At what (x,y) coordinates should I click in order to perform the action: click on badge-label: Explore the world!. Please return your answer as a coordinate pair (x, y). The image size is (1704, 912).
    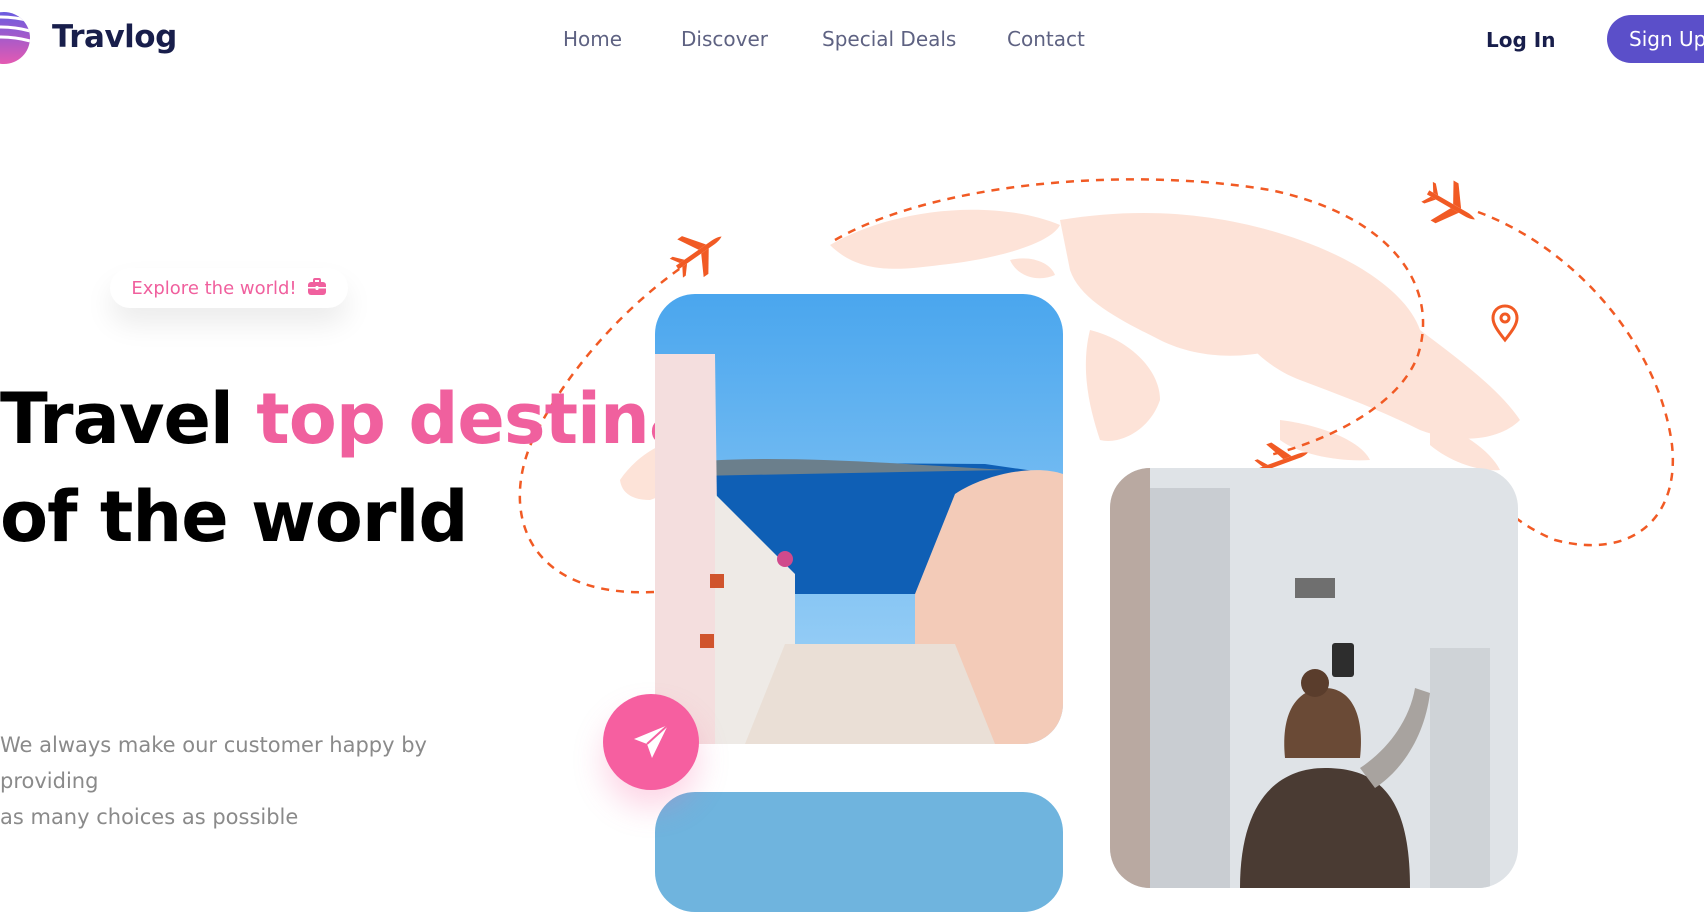
    Looking at the image, I should click on (214, 288).